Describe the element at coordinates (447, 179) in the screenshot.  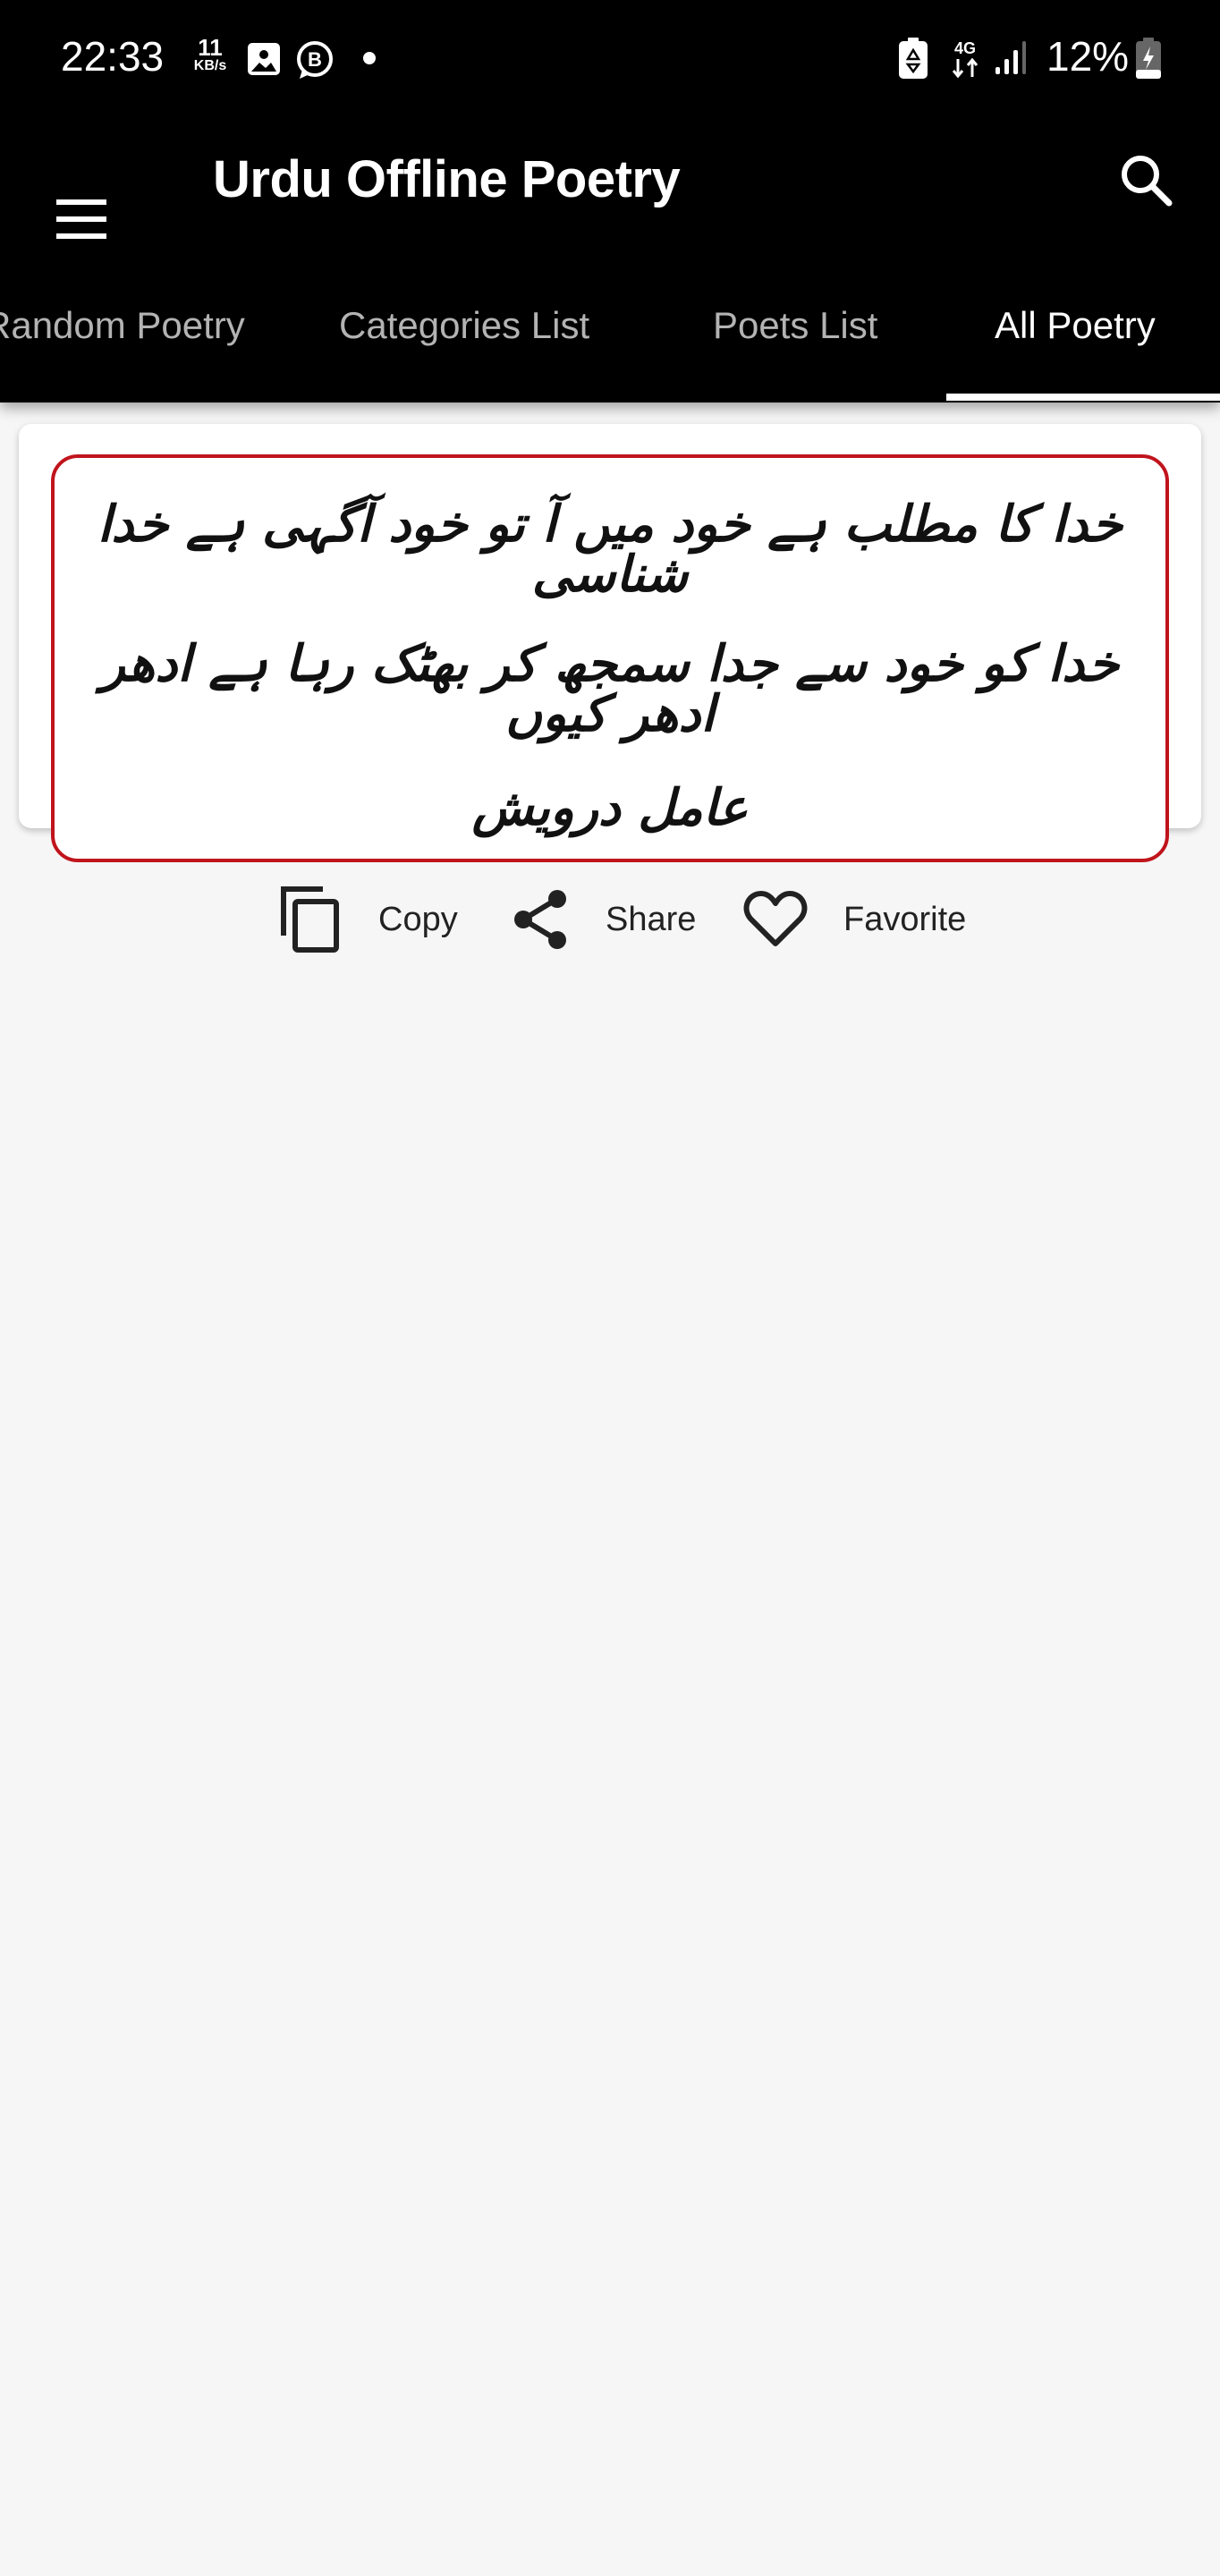
I see `app-title: Urdu Offline Poetry` at that location.